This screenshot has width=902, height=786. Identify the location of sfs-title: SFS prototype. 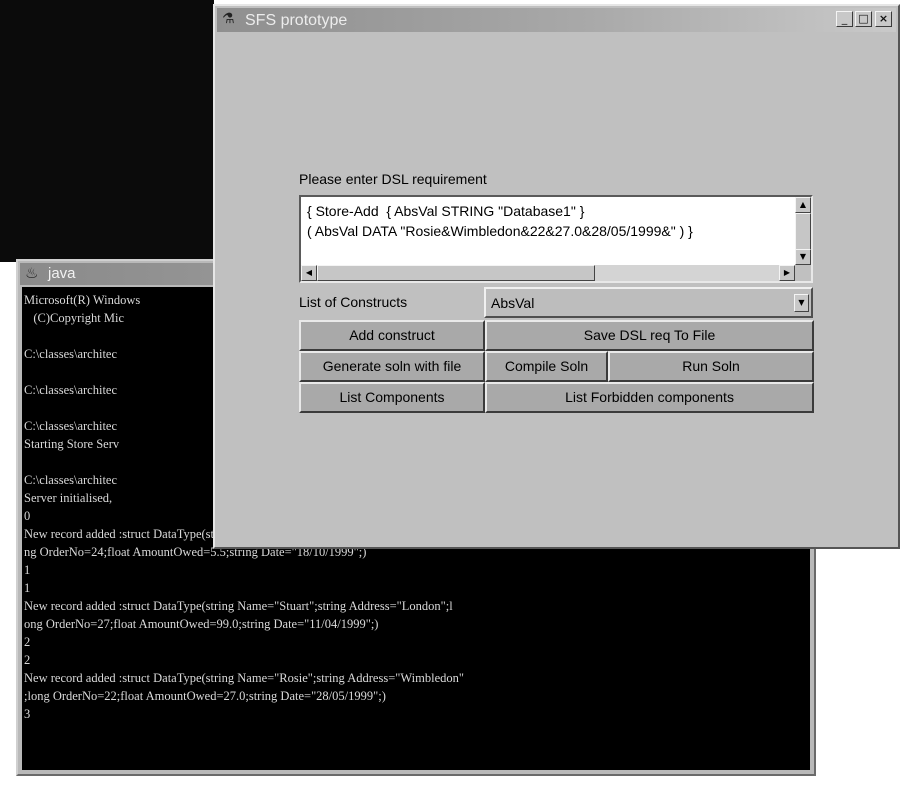
(296, 20).